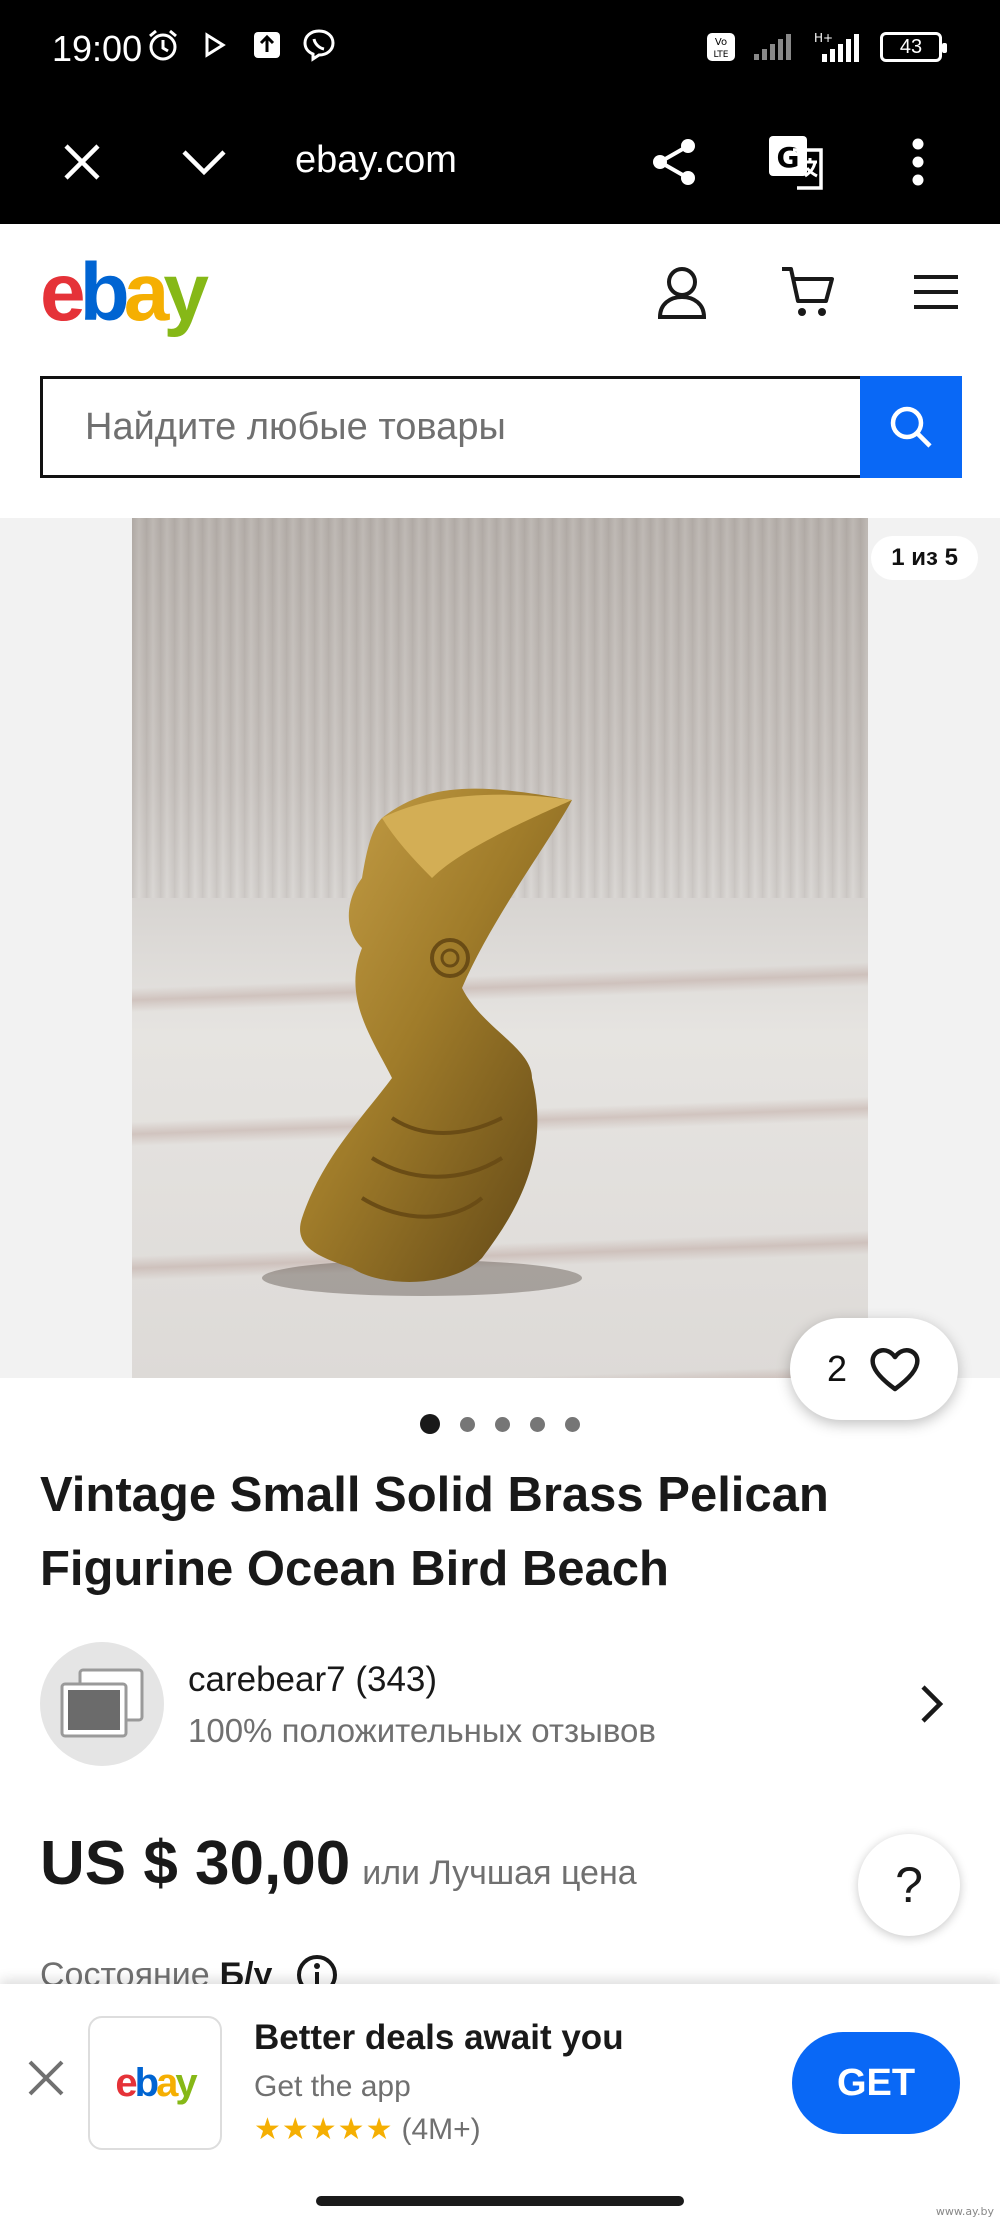 The width and height of the screenshot is (1000, 2222). What do you see at coordinates (439, 2037) in the screenshot?
I see `banner-title: Better deals await you` at bounding box center [439, 2037].